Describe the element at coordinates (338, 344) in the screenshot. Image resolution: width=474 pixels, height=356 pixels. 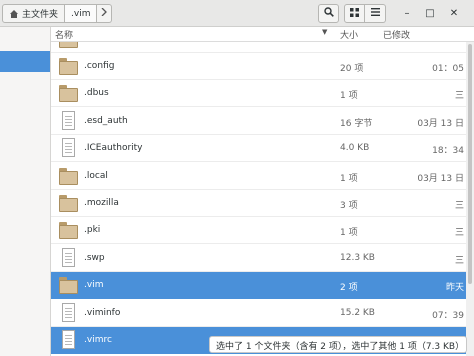
I see `status-bar: 选中了 1 个文件夹（含有 2 项），选中了其他 1 项（7.3 KB）` at that location.